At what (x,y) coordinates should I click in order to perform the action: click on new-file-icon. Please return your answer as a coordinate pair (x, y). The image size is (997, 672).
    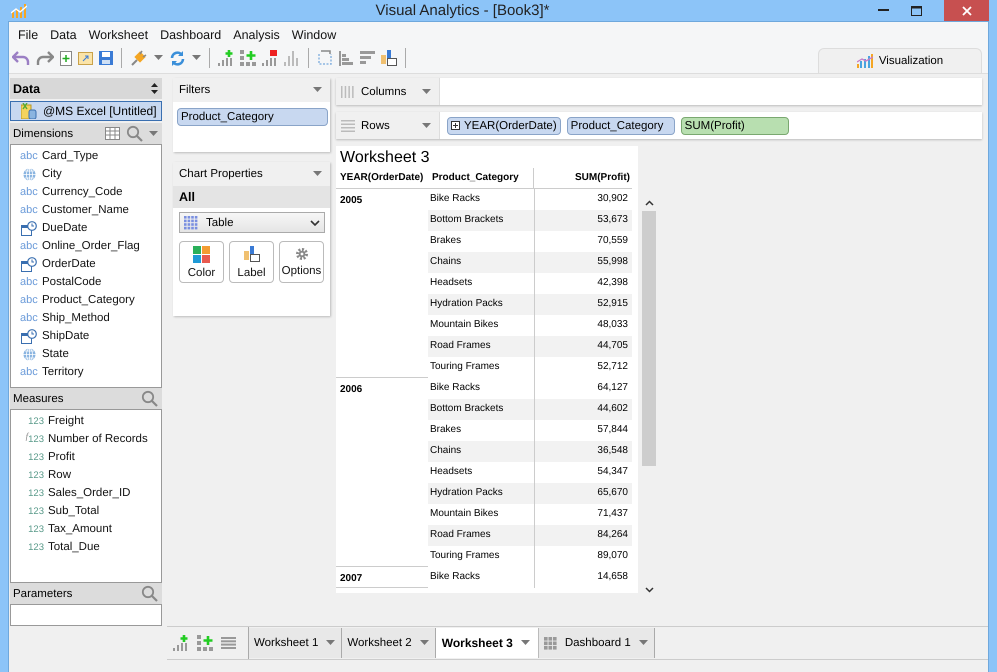
    Looking at the image, I should click on (66, 58).